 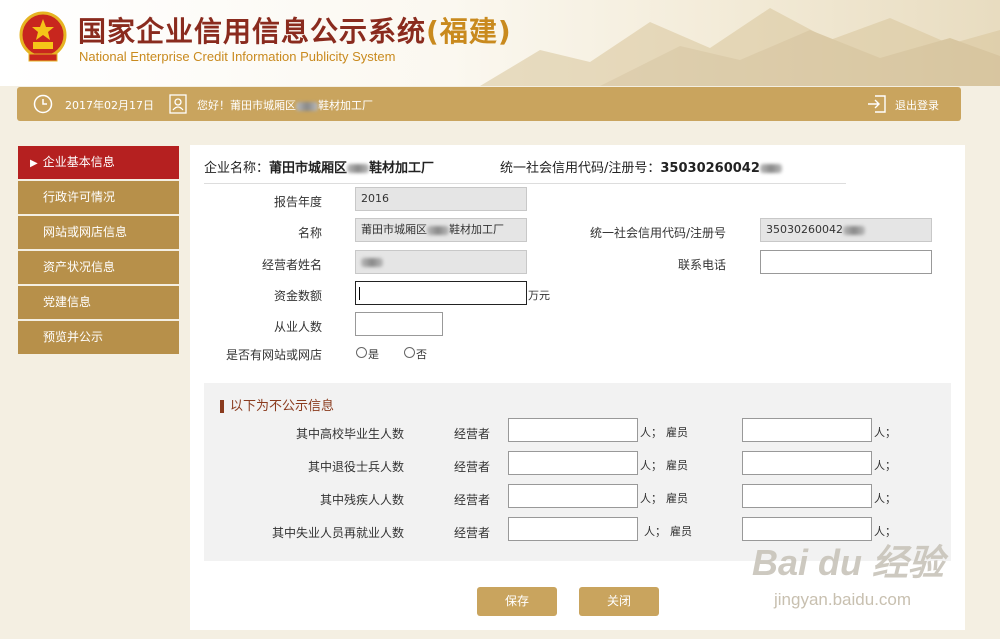 What do you see at coordinates (701, 265) in the screenshot?
I see `phone-label: 联系电话` at bounding box center [701, 265].